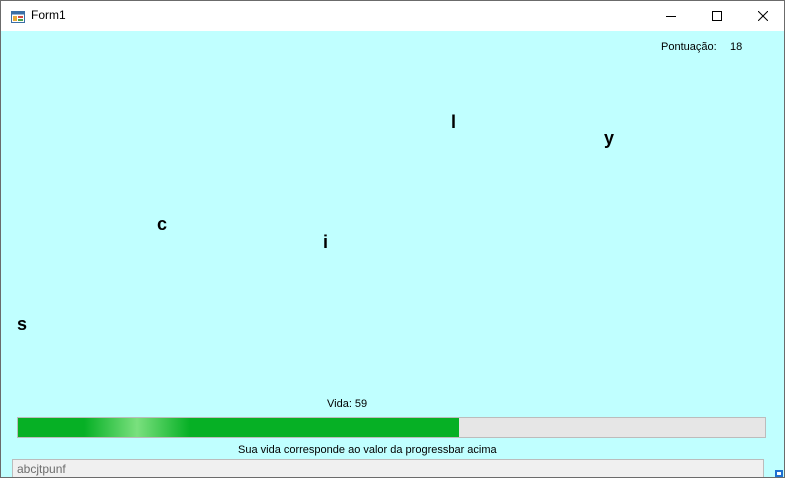  Describe the element at coordinates (238, 427) in the screenshot. I see `life-progressbar-fill` at that location.